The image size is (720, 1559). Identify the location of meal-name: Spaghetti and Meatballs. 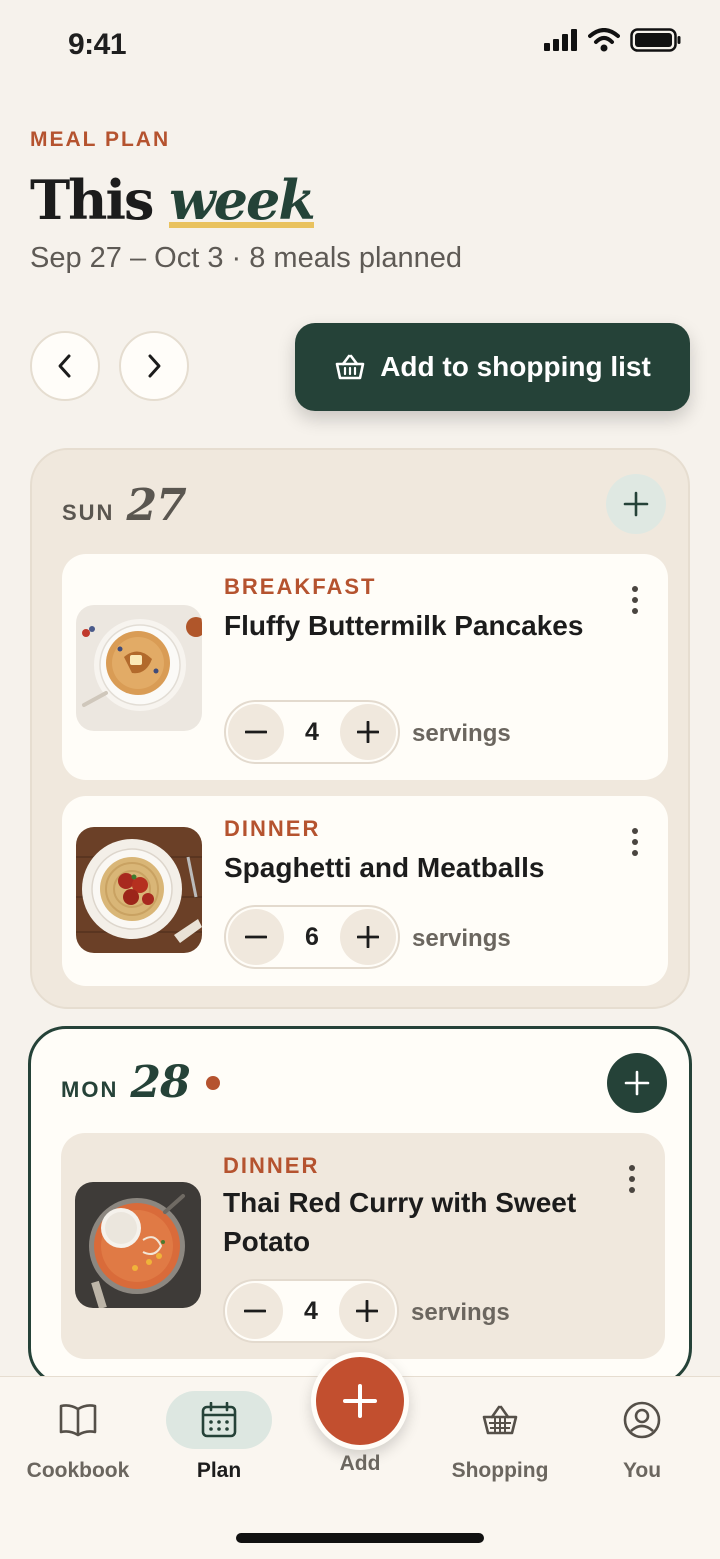
(424, 867).